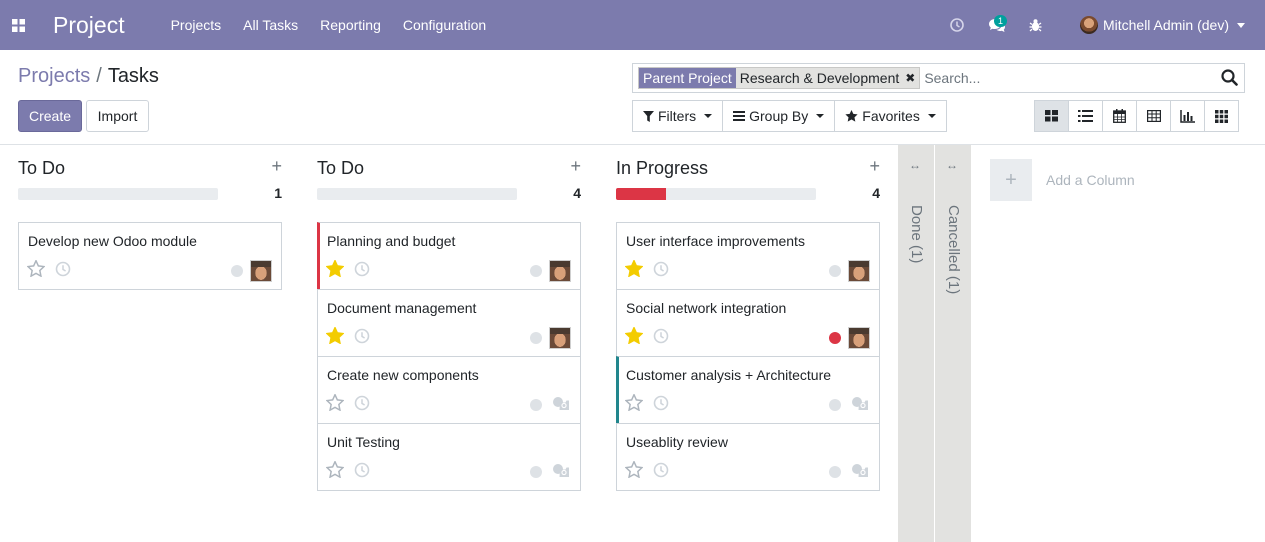 The image size is (1265, 542). I want to click on task-card: User interface improvements, so click(748, 256).